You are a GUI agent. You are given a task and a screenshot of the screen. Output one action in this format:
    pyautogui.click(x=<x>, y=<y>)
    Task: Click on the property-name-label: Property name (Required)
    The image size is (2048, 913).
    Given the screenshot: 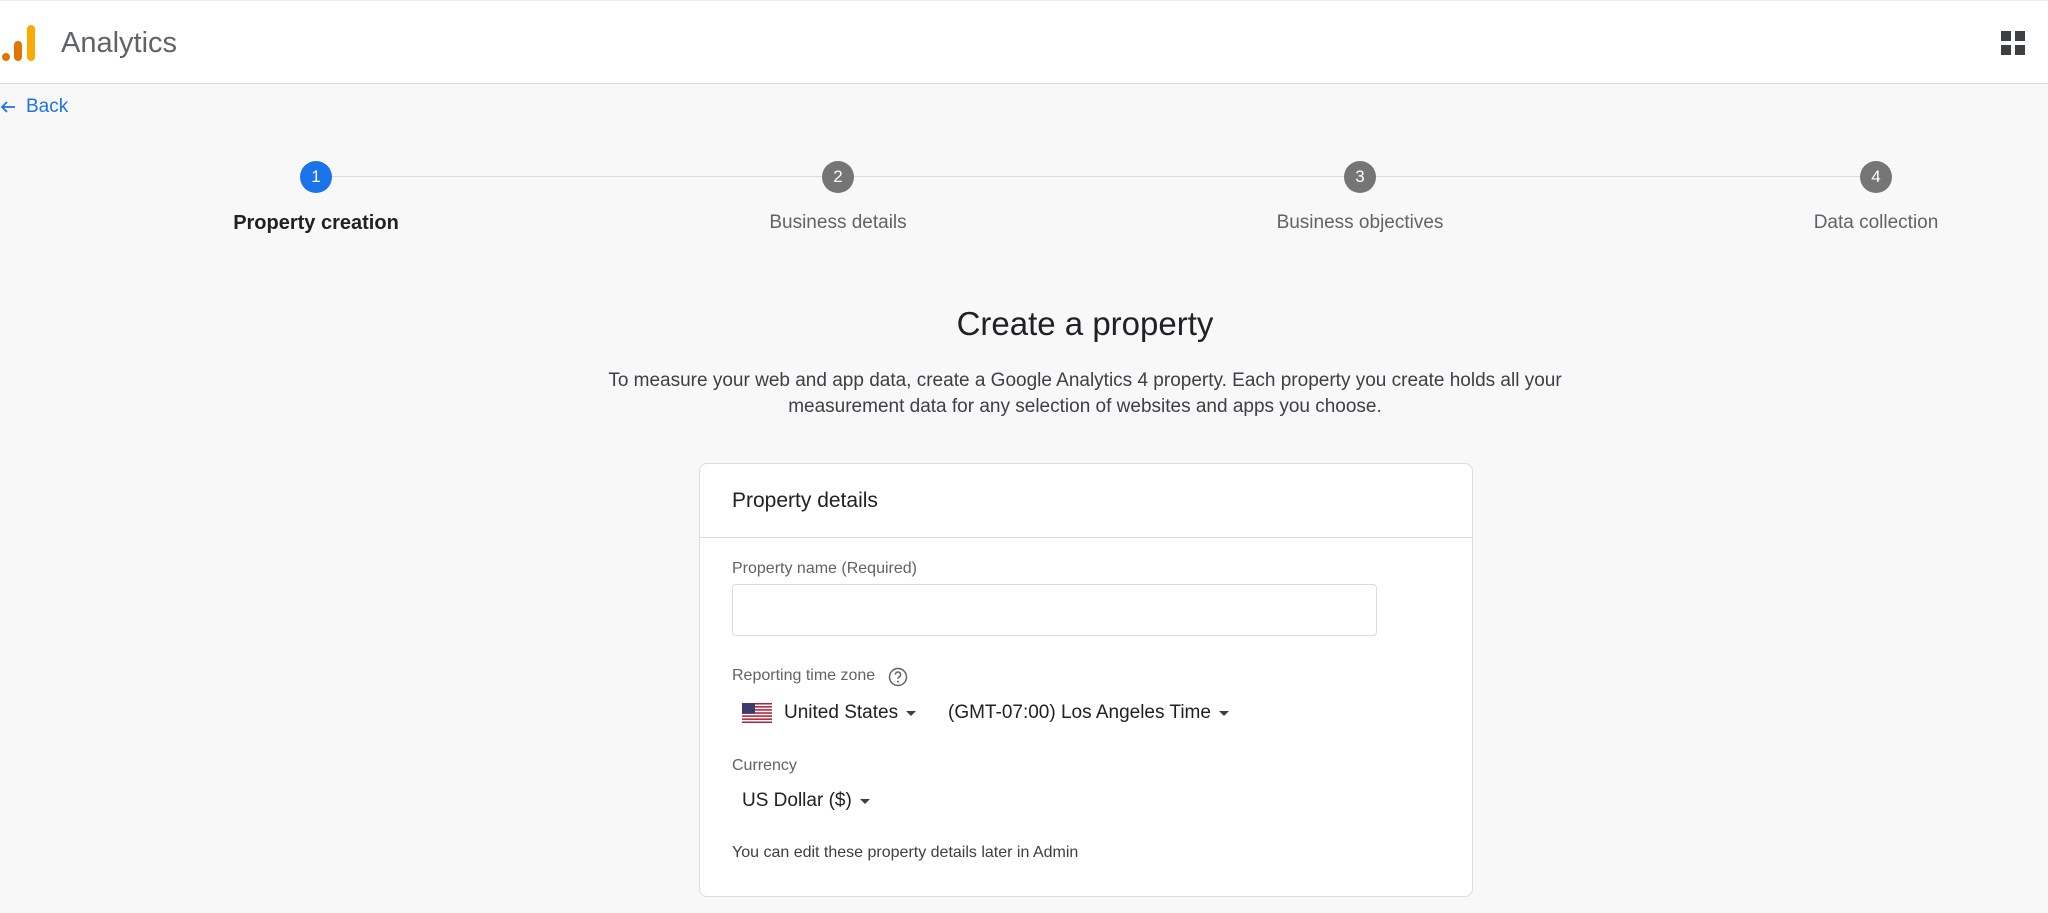 What is the action you would take?
    pyautogui.click(x=824, y=568)
    